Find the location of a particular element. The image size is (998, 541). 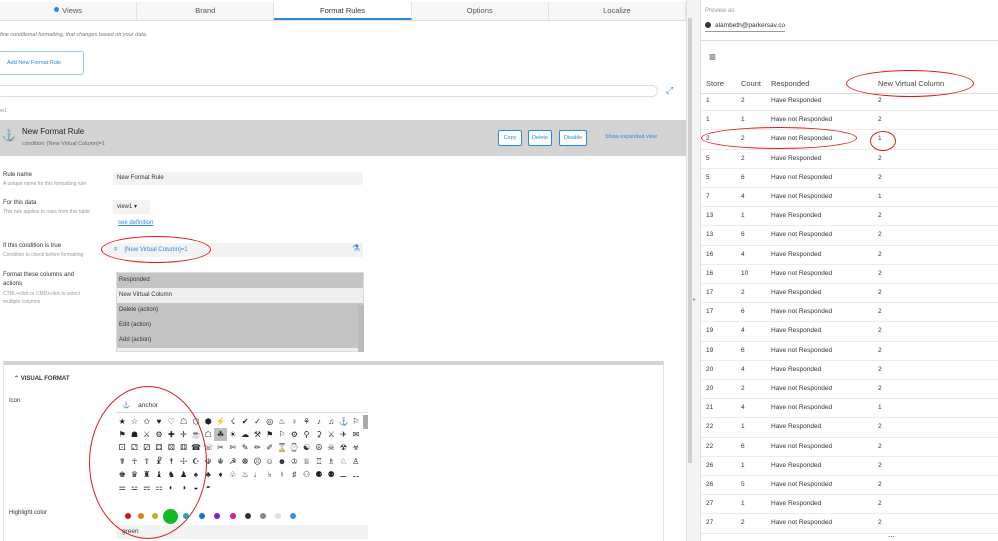

icon-option: ⚡ is located at coordinates (220, 421).